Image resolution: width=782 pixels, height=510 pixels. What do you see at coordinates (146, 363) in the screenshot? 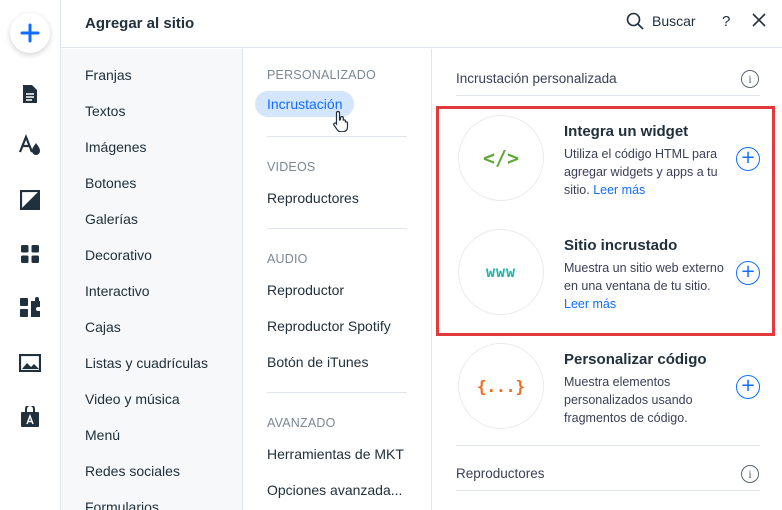
I see `category-item: Listas y cuadrículas` at bounding box center [146, 363].